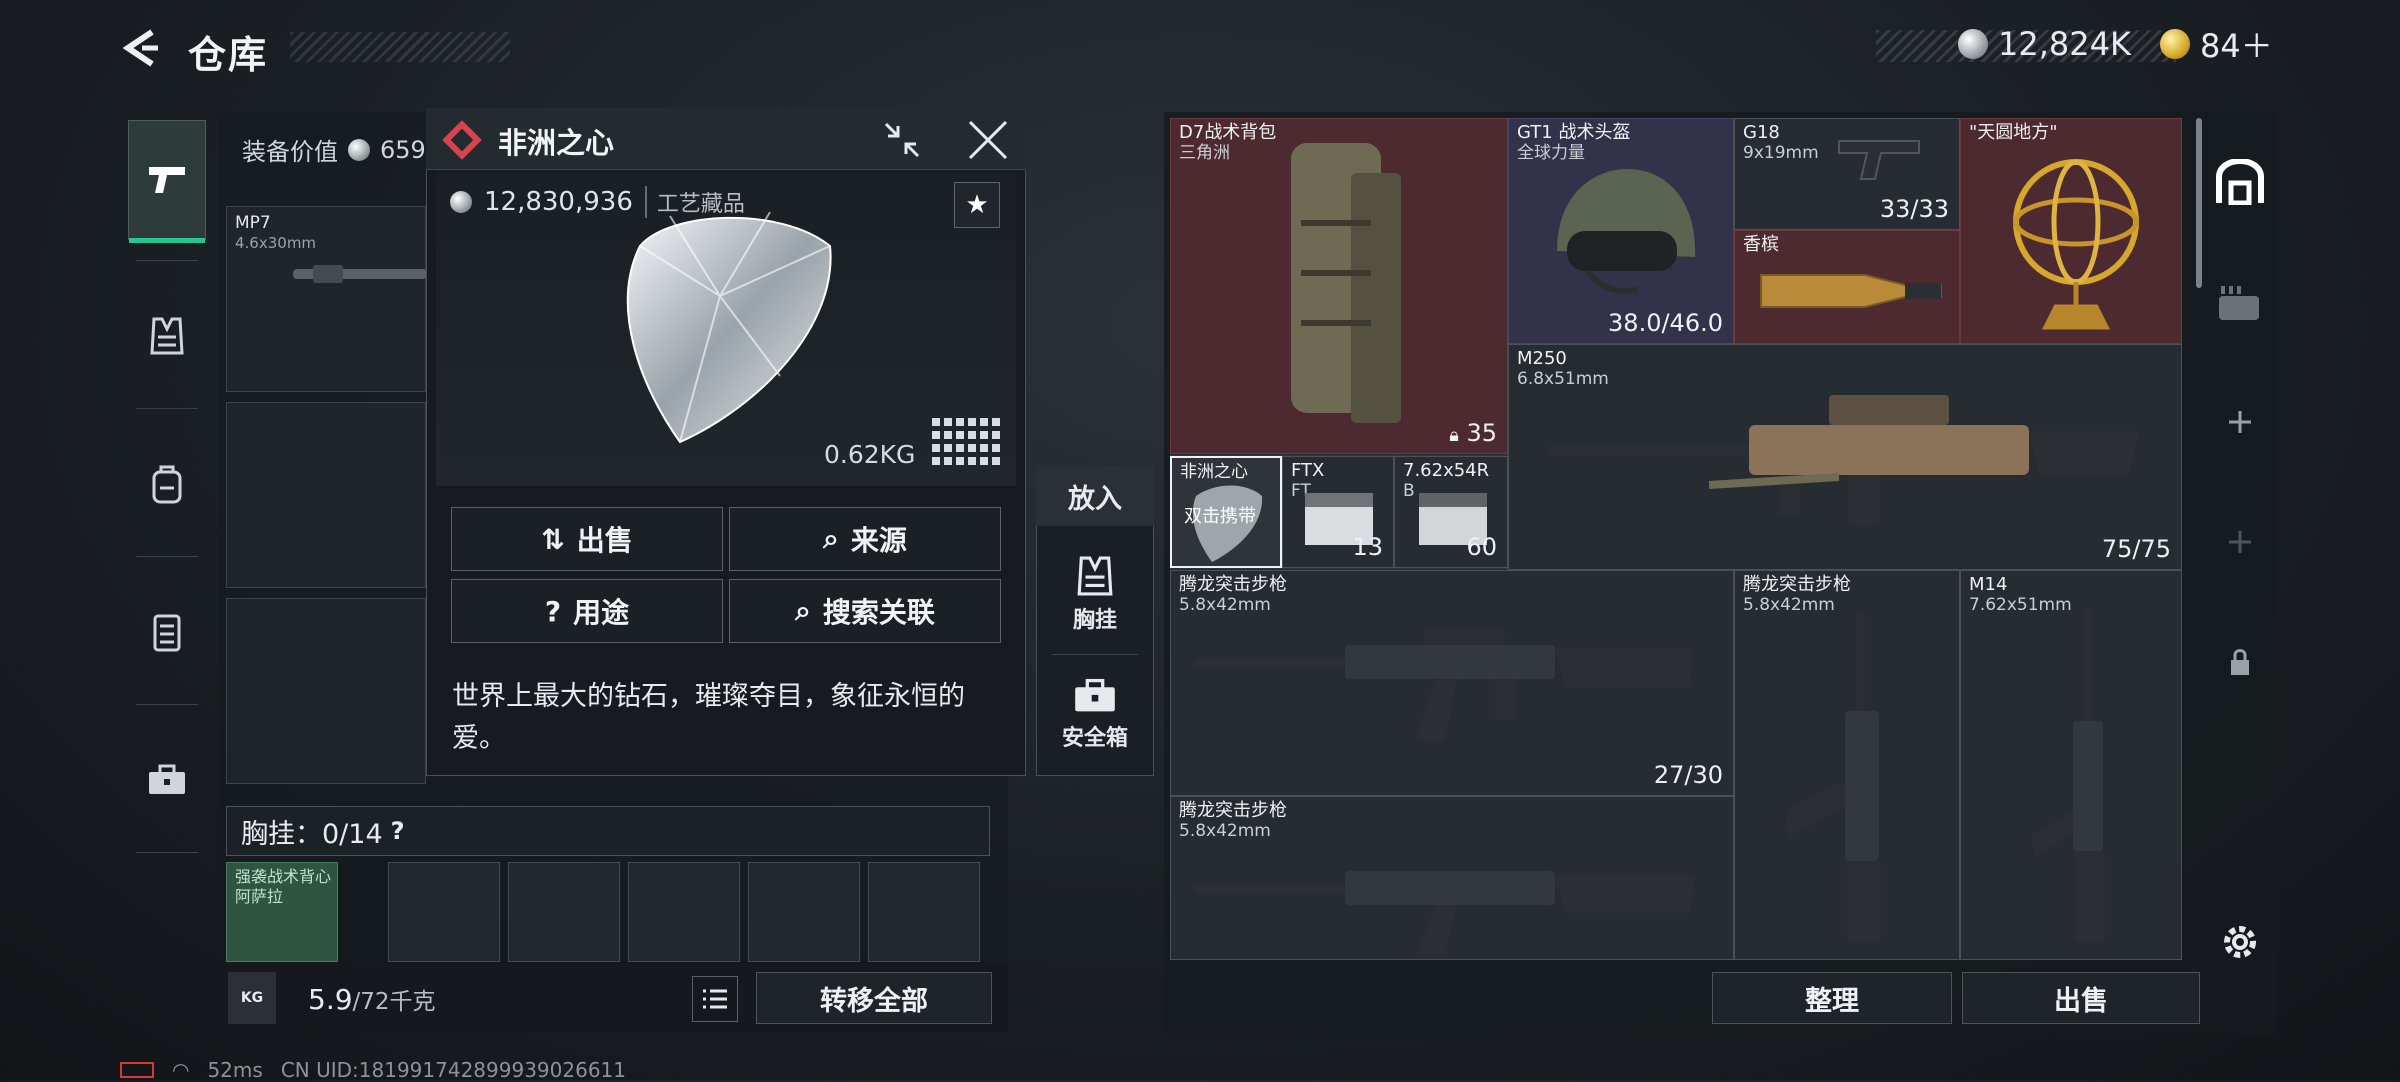  What do you see at coordinates (1095, 695) in the screenshot?
I see `safebox-icon` at bounding box center [1095, 695].